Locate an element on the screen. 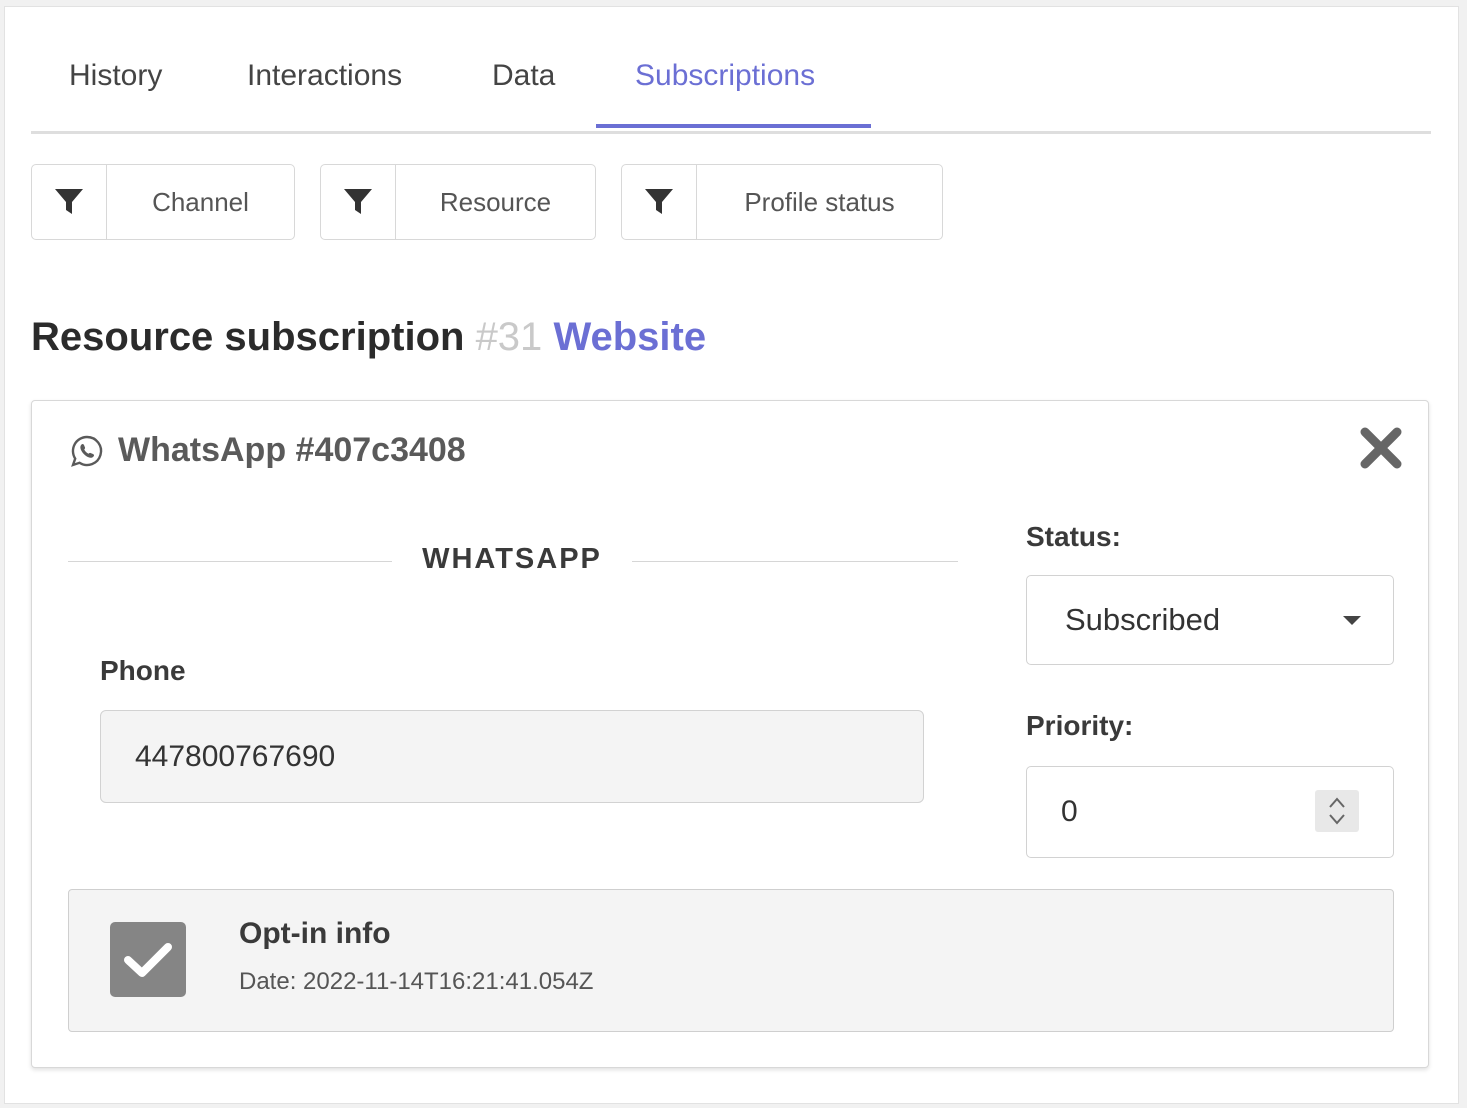 The image size is (1467, 1108). filter-resource-button: Resource is located at coordinates (458, 202).